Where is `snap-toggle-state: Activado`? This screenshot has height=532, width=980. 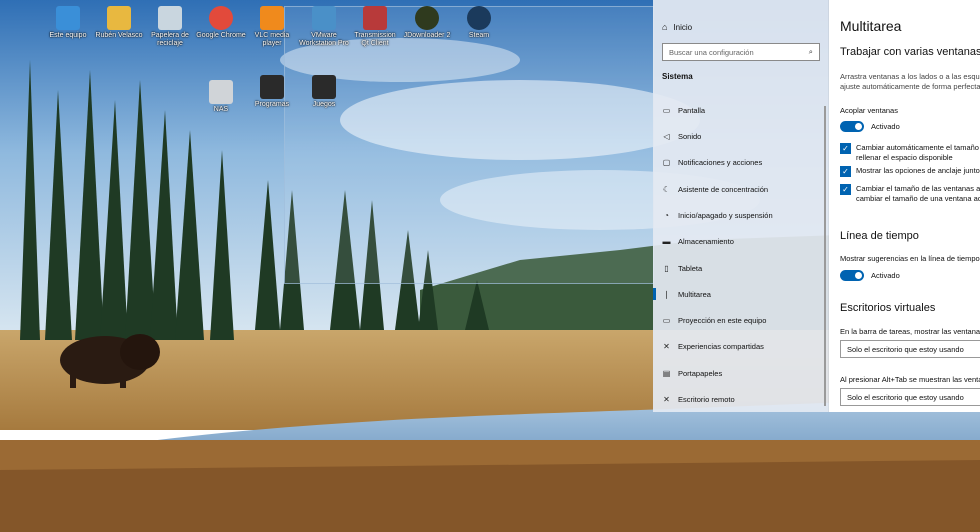 snap-toggle-state: Activado is located at coordinates (885, 126).